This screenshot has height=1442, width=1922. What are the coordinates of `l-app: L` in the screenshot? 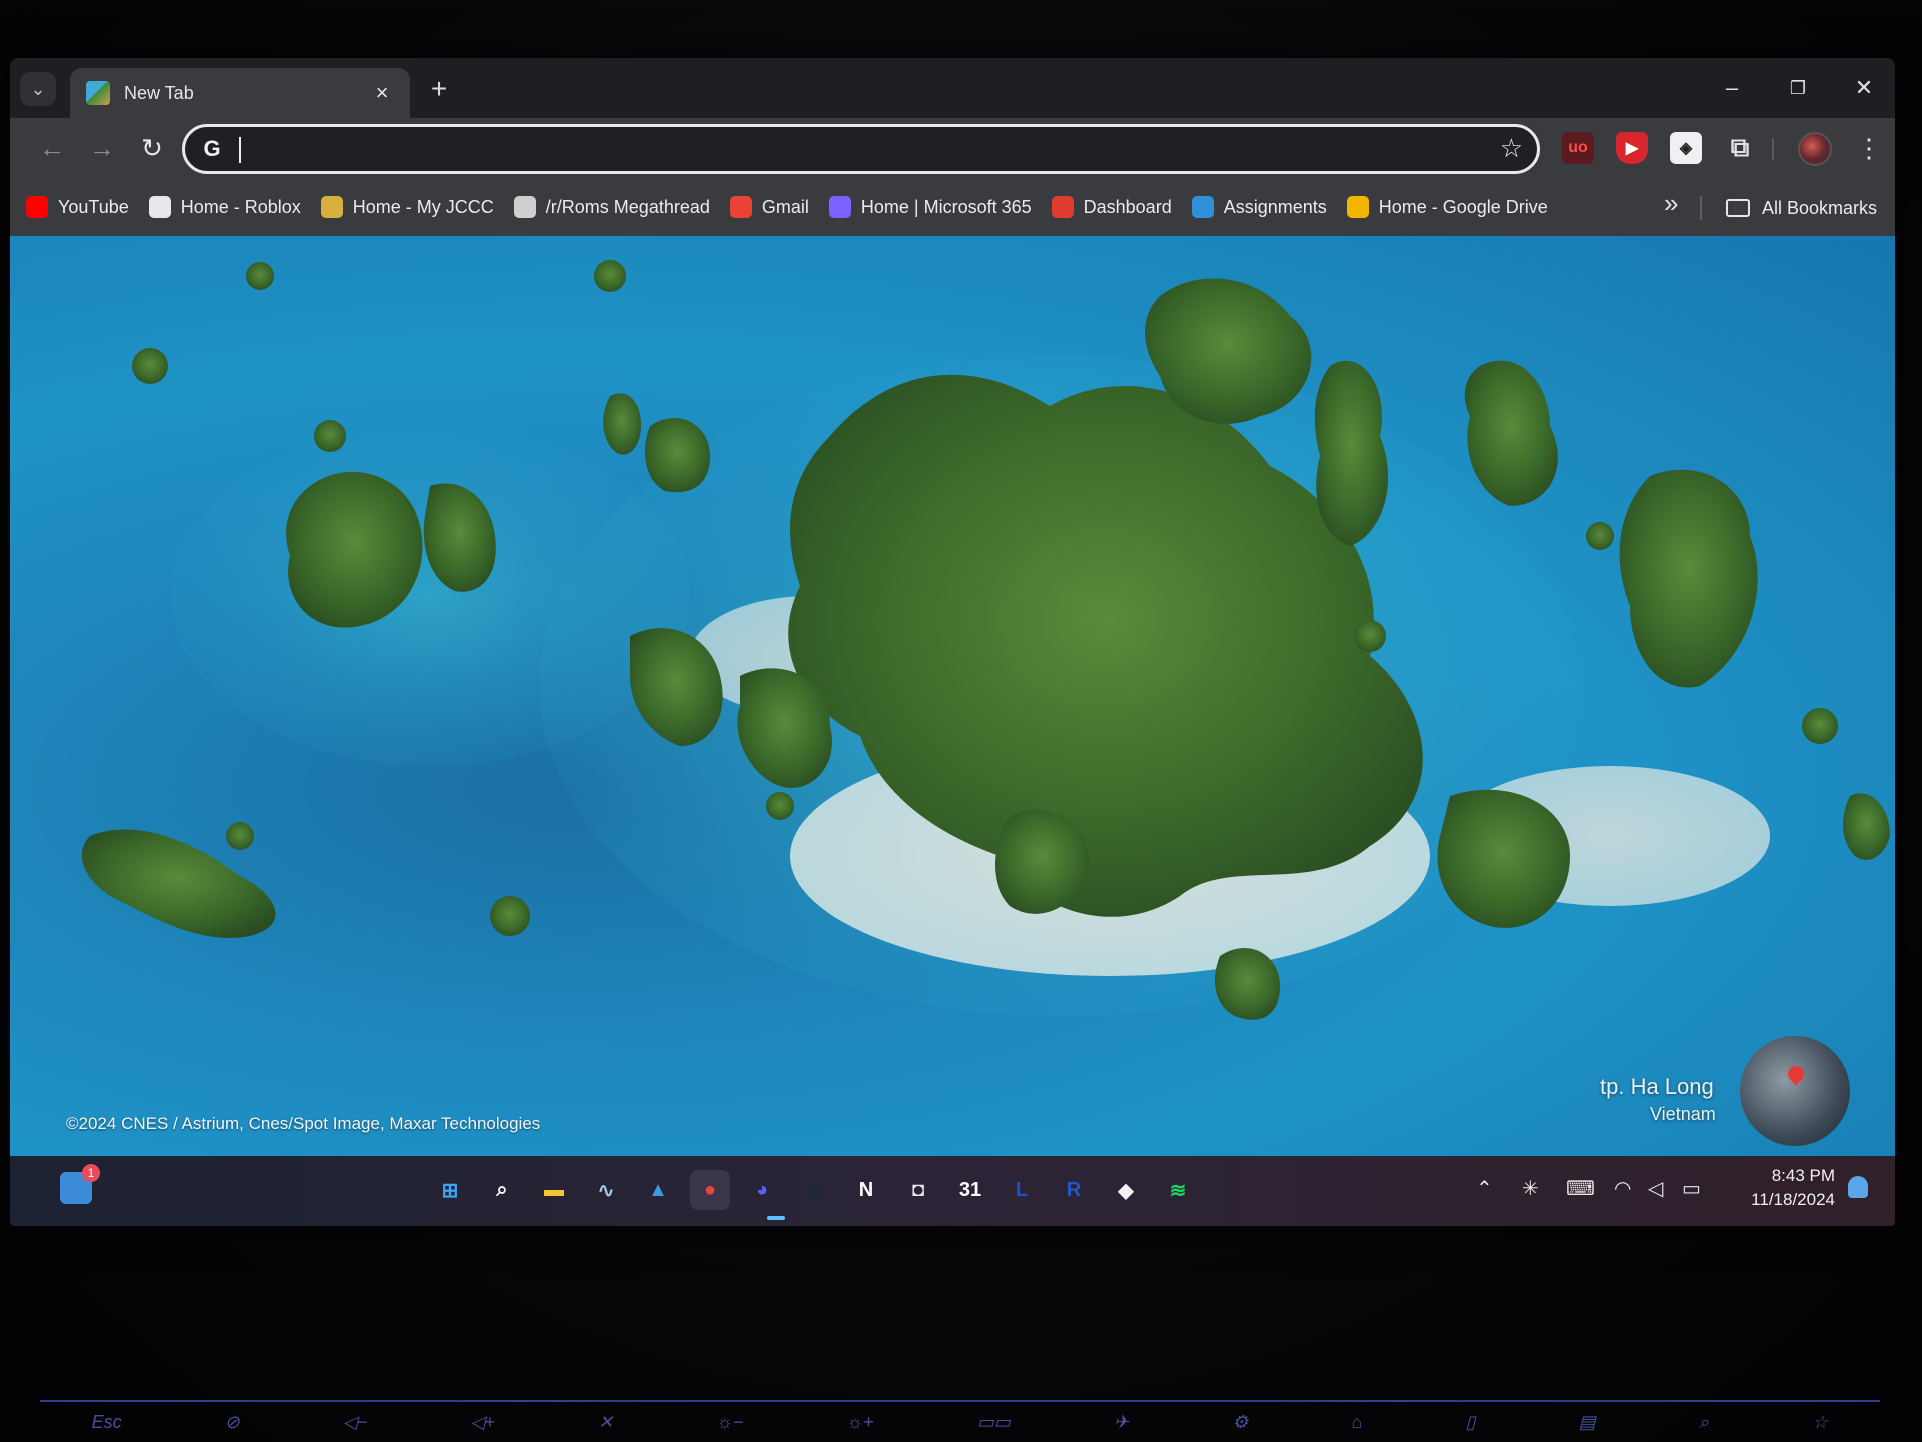 It's located at (1022, 1190).